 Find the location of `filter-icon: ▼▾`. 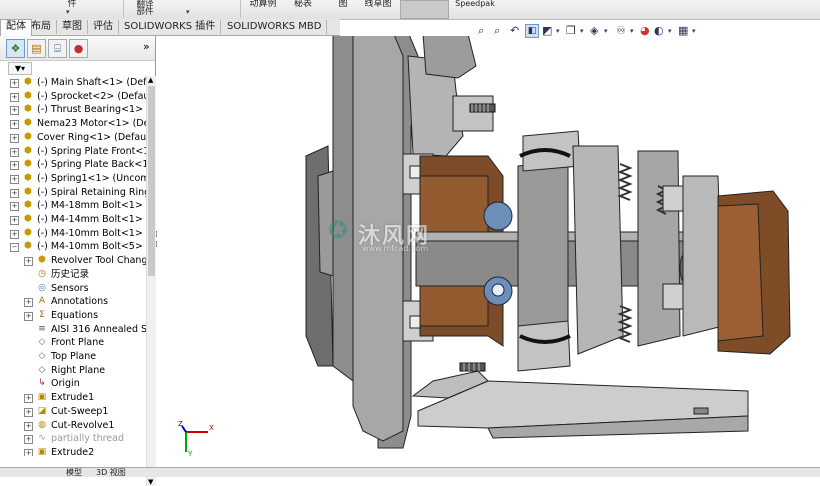

filter-icon: ▼▾ is located at coordinates (20, 68).